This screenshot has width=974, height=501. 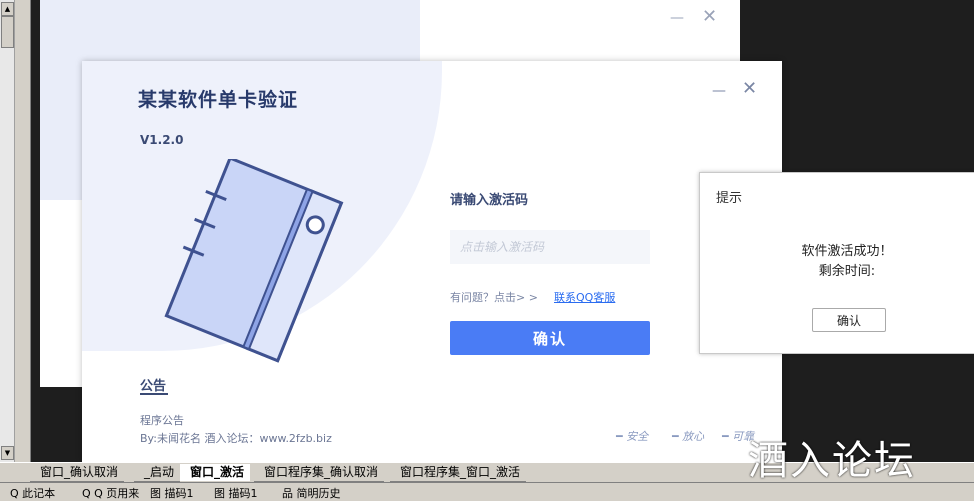 I want to click on message-ok-button: 确认, so click(x=849, y=320).